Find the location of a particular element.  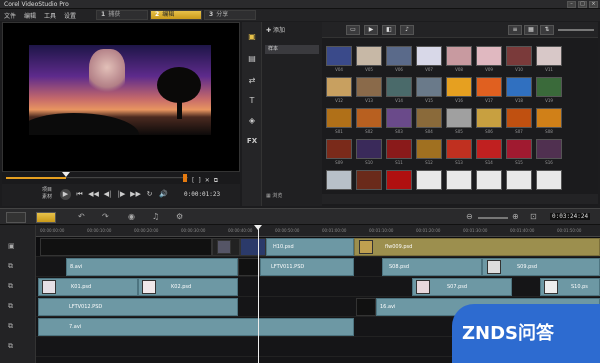

preview-timecode: 0:00:01:23 is located at coordinates (202, 194).